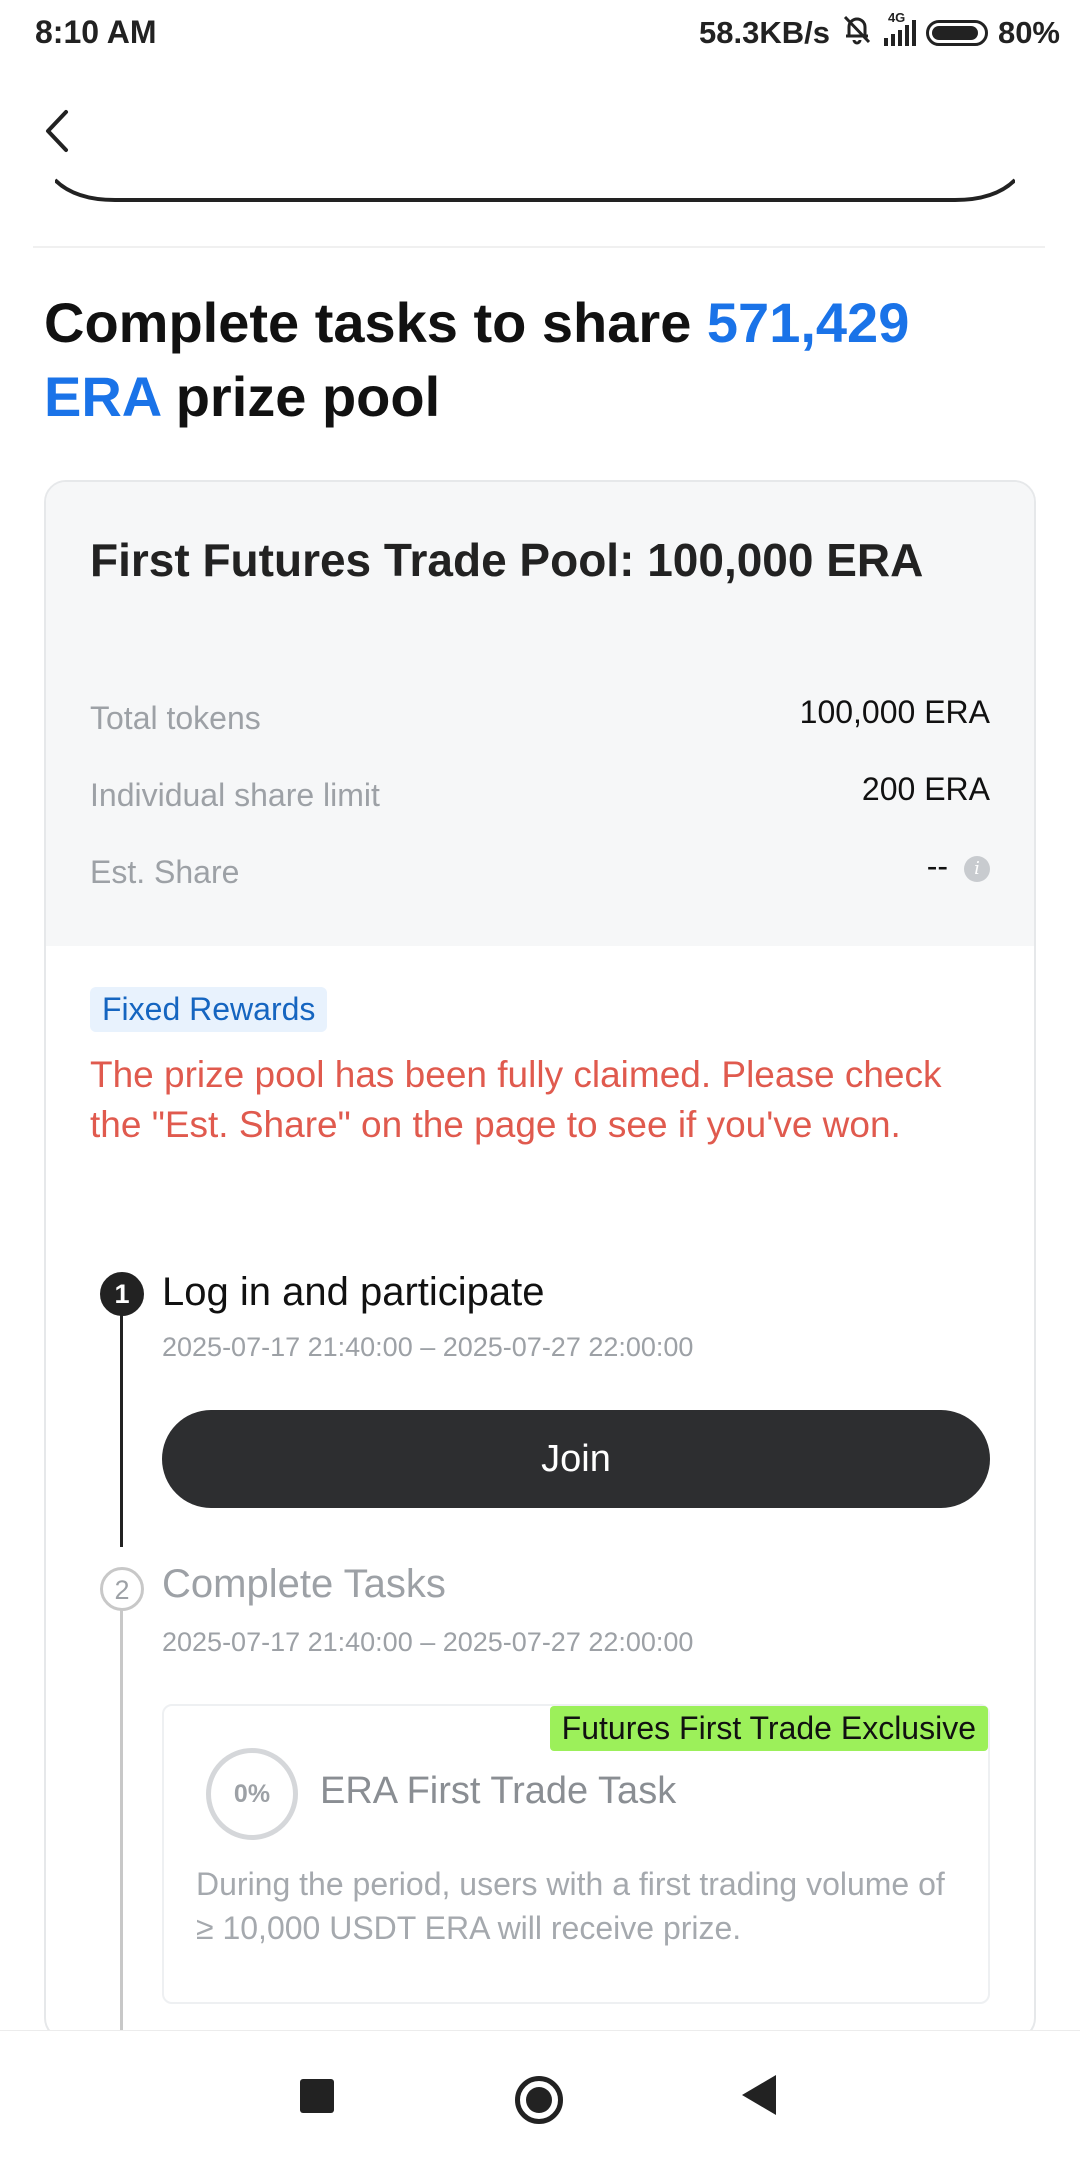 The width and height of the screenshot is (1080, 2161). I want to click on system-nav-bar, so click(540, 2095).